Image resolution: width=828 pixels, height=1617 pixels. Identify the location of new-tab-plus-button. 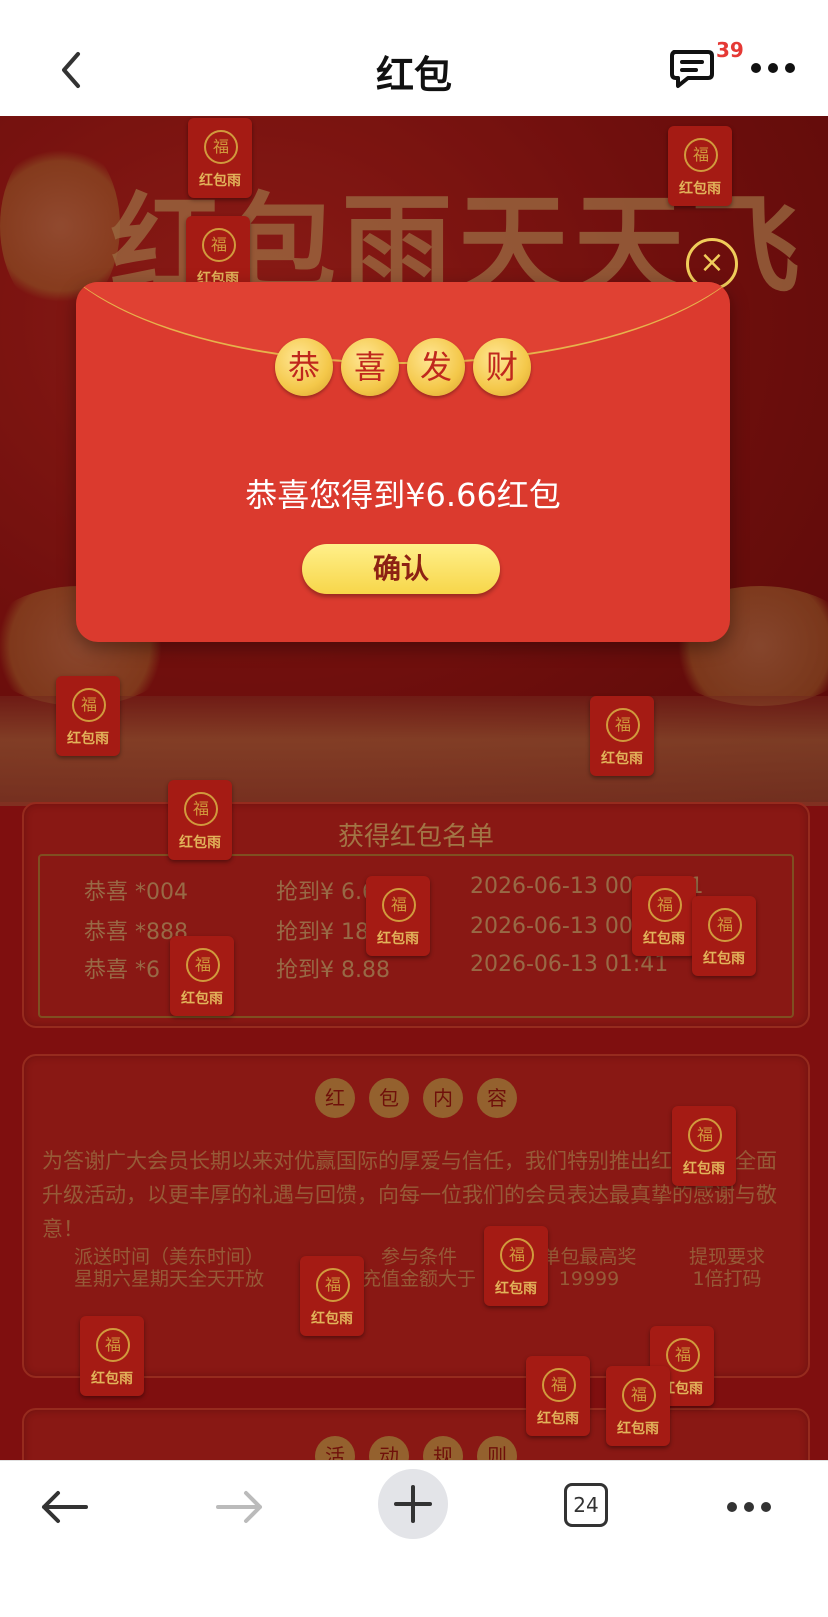
(413, 1504).